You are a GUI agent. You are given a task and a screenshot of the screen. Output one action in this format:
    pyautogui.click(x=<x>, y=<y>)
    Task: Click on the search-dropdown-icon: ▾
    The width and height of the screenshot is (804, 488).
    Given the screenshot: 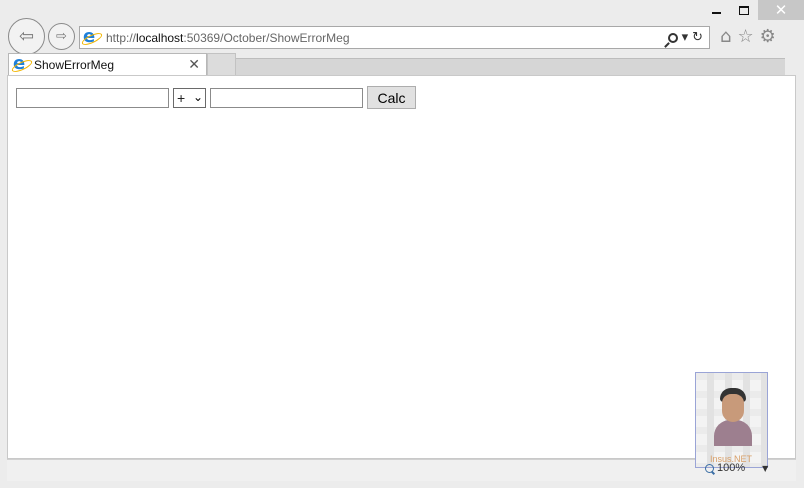 What is the action you would take?
    pyautogui.click(x=685, y=37)
    